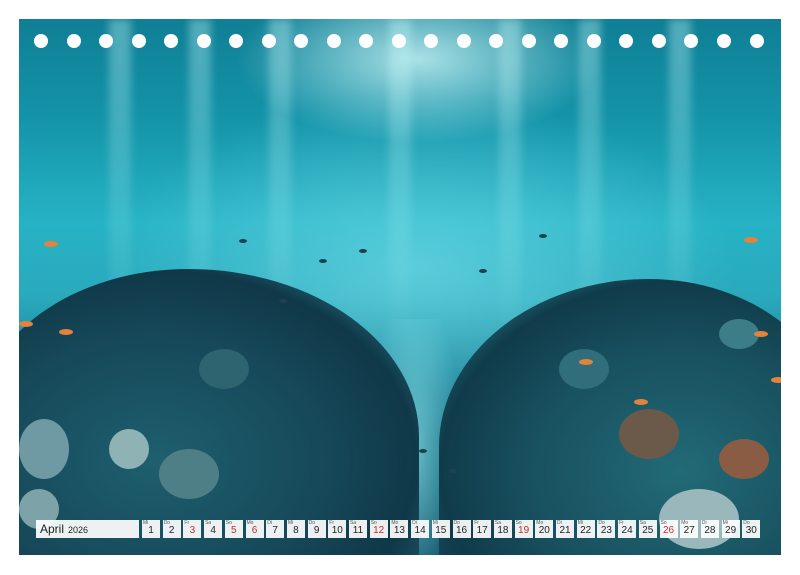 This screenshot has width=800, height=575. I want to click on day-number: 27, so click(689, 530).